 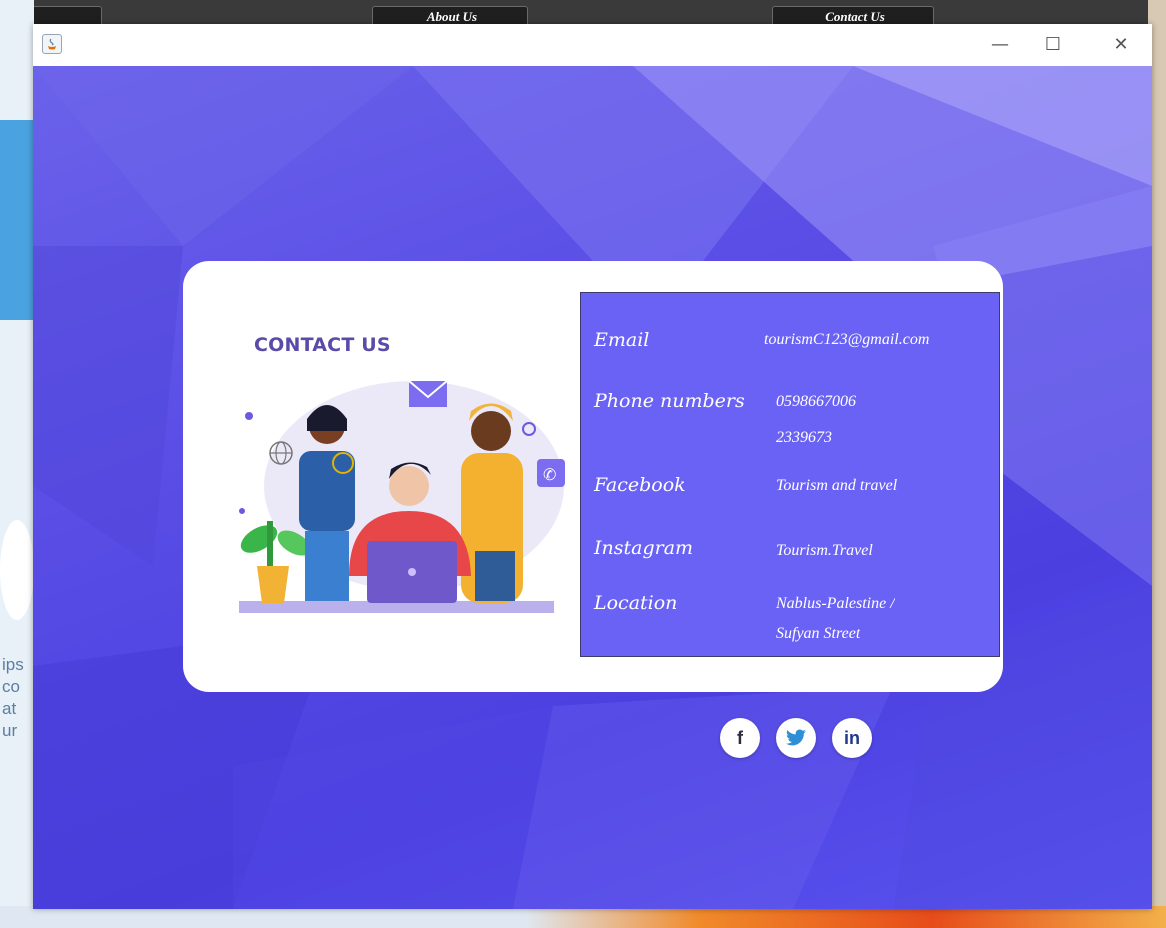 What do you see at coordinates (322, 345) in the screenshot?
I see `page-title: CONTACT US` at bounding box center [322, 345].